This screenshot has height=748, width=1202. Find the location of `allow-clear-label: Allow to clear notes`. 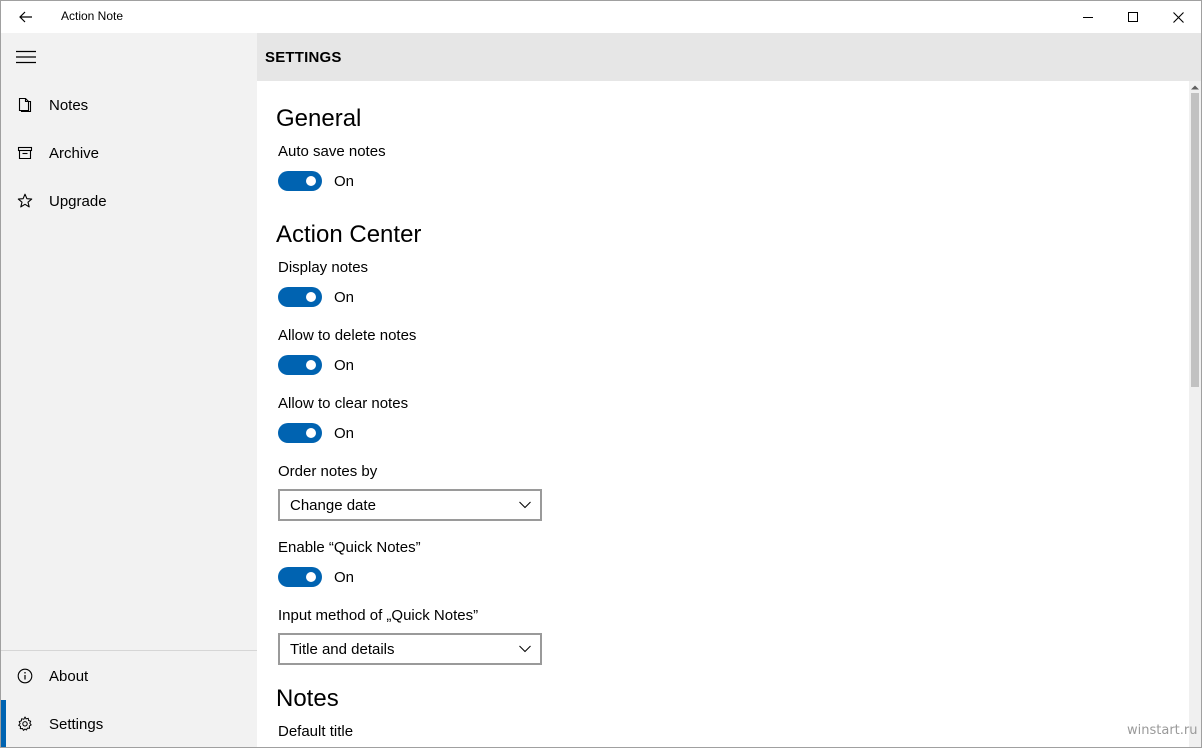

allow-clear-label: Allow to clear notes is located at coordinates (343, 403).